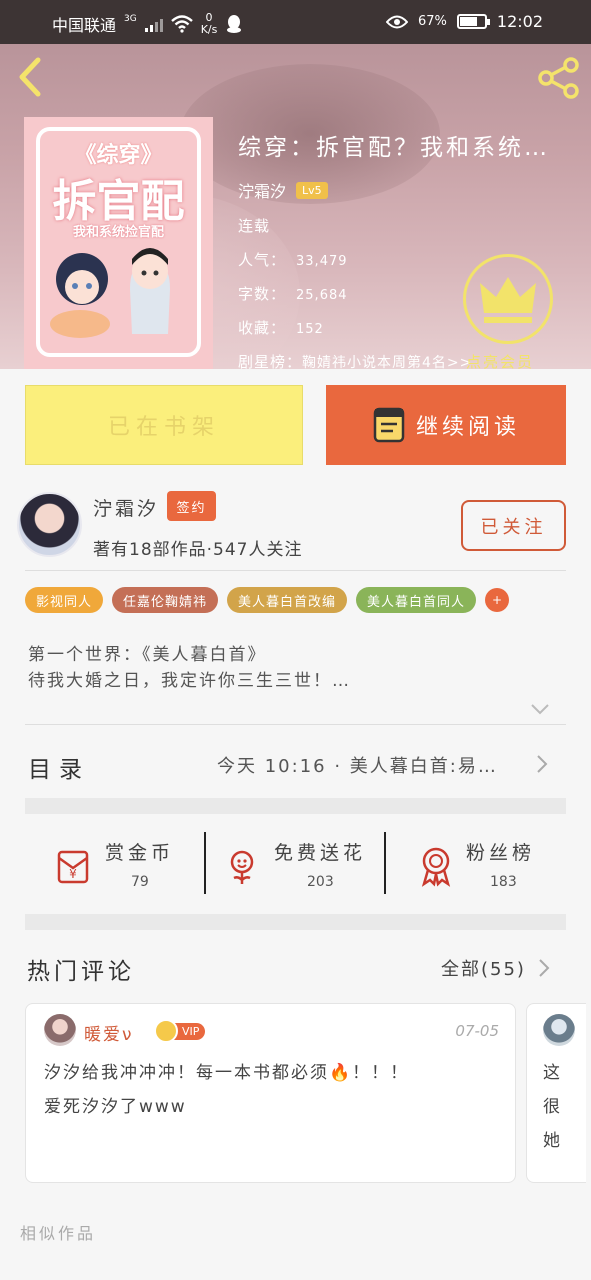 The height and width of the screenshot is (1280, 591). I want to click on send-flower-button: 免费送花 203, so click(297, 864).